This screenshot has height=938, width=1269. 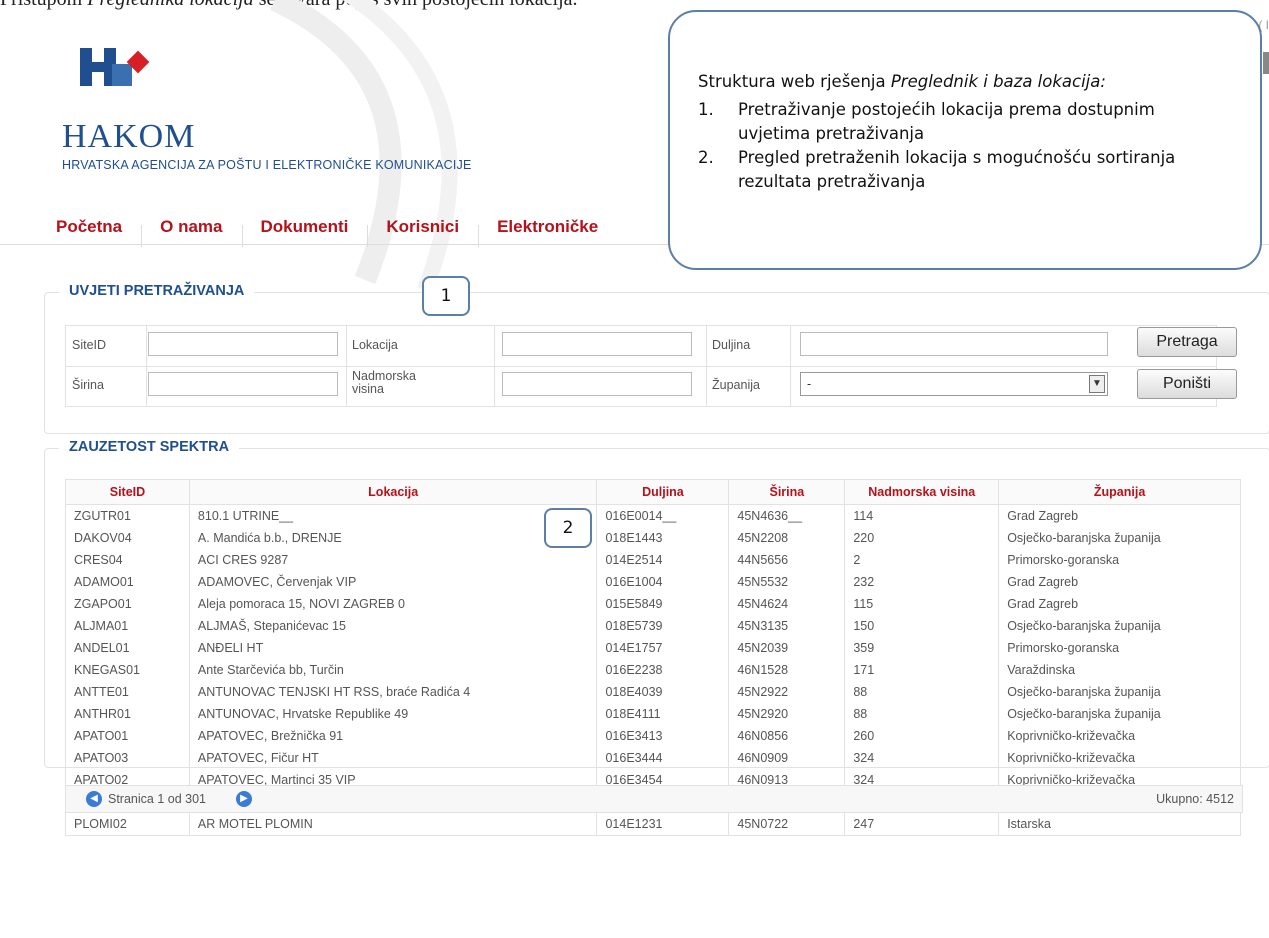 What do you see at coordinates (1266, 63) in the screenshot?
I see `corner-scrollbar` at bounding box center [1266, 63].